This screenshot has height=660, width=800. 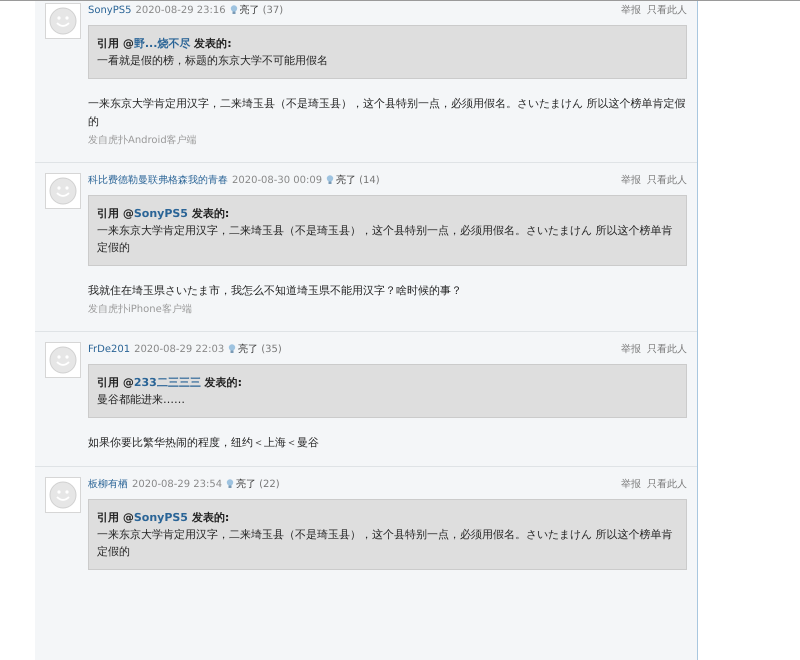 I want to click on author-link: FrDe201, so click(x=109, y=349).